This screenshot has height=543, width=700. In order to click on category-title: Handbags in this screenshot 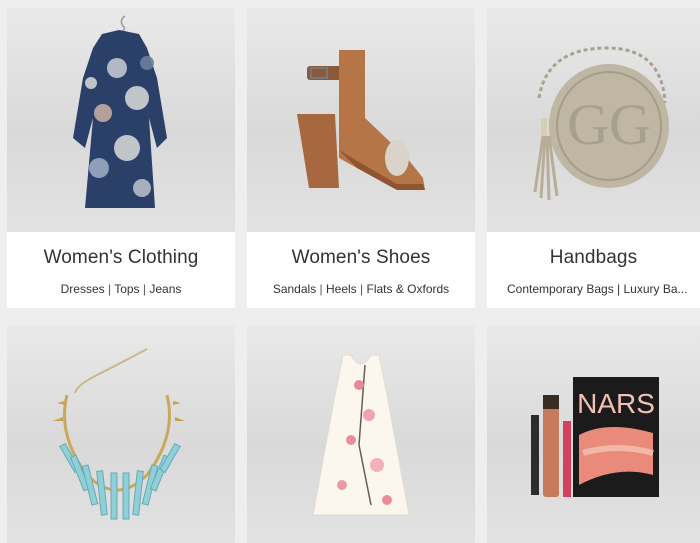, I will do `click(593, 258)`.